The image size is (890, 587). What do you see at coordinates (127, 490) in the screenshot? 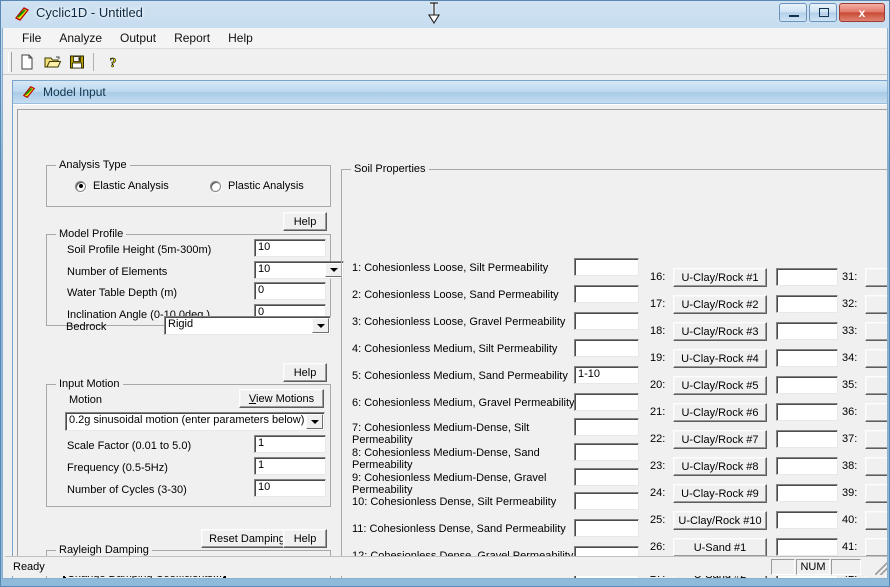
I see `number-of-cycles-label: Number of Cycles (3-30)` at bounding box center [127, 490].